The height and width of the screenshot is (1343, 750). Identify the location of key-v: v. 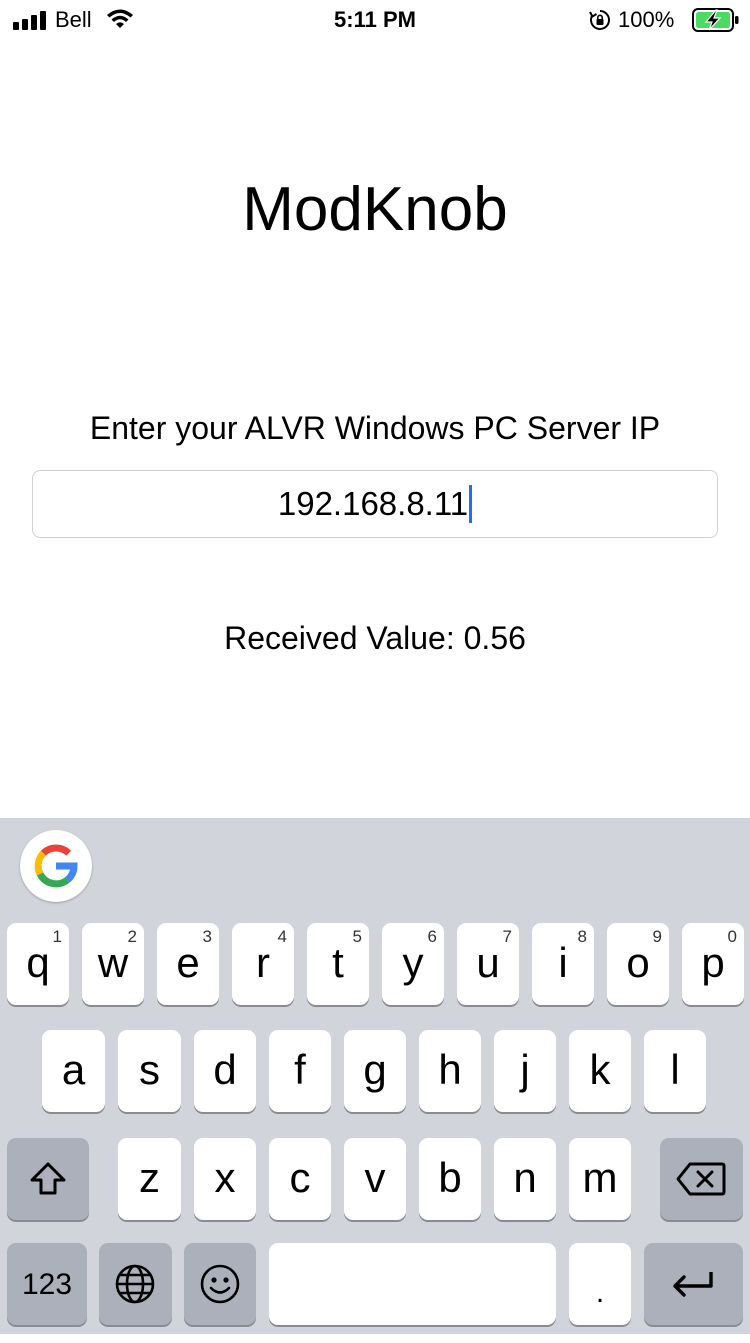
(375, 1179).